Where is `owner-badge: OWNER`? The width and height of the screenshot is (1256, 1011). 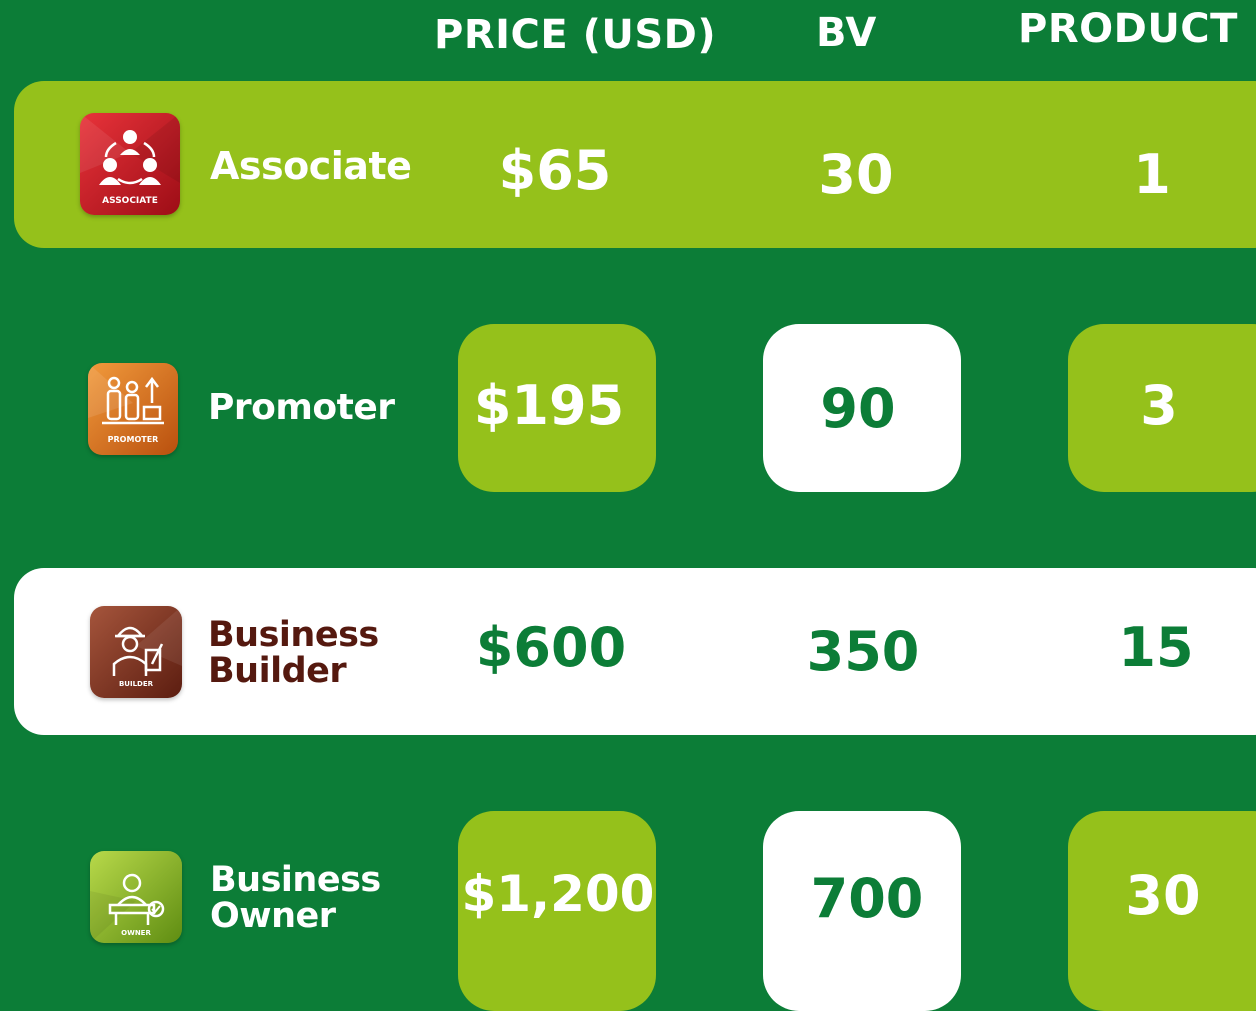
owner-badge: OWNER is located at coordinates (136, 897).